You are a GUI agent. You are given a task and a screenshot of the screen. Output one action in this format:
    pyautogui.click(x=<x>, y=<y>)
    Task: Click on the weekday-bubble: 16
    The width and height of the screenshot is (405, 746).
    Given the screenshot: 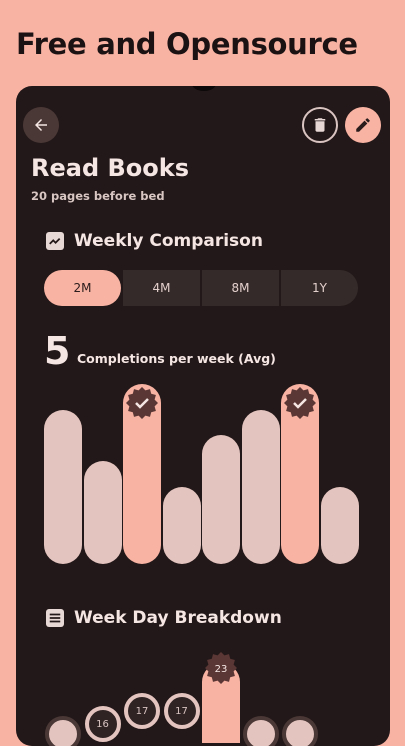 What is the action you would take?
    pyautogui.click(x=102, y=724)
    